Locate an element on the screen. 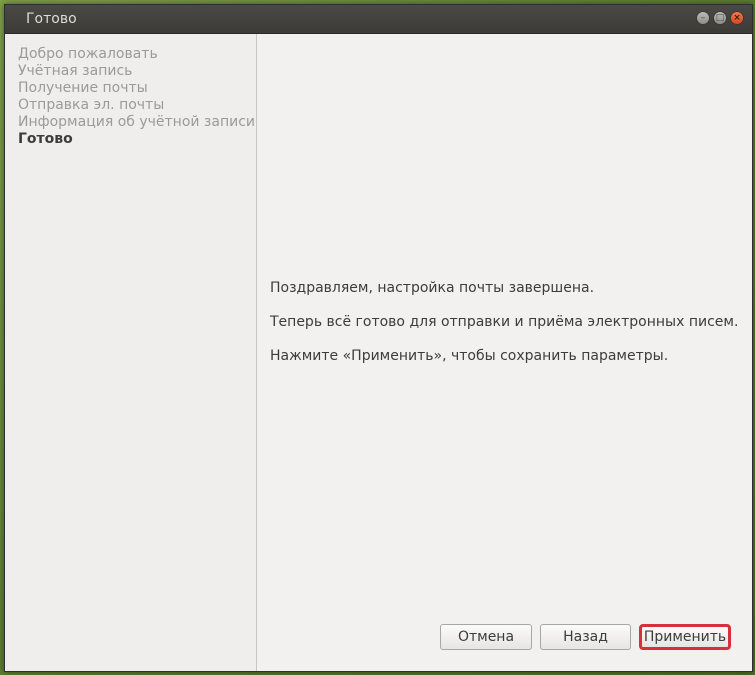  step-account: Учётная запись is located at coordinates (75, 71).